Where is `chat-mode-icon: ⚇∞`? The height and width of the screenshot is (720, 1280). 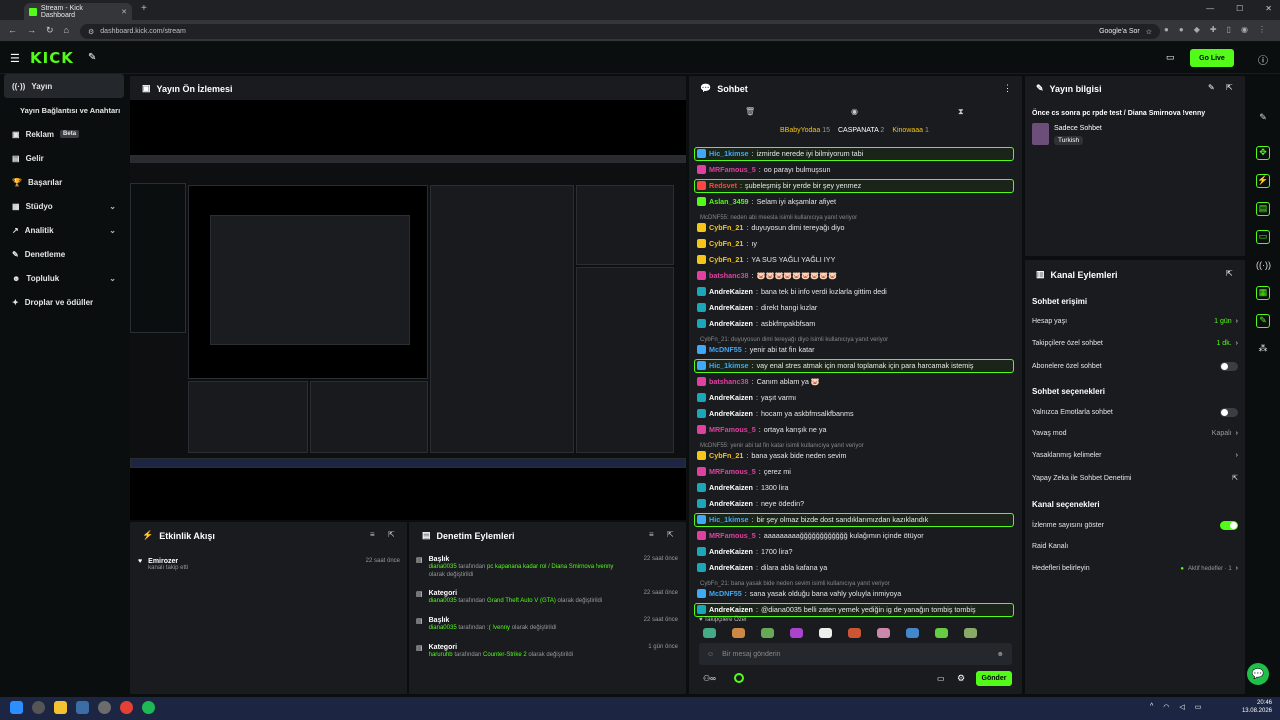 chat-mode-icon: ⚇∞ is located at coordinates (709, 678).